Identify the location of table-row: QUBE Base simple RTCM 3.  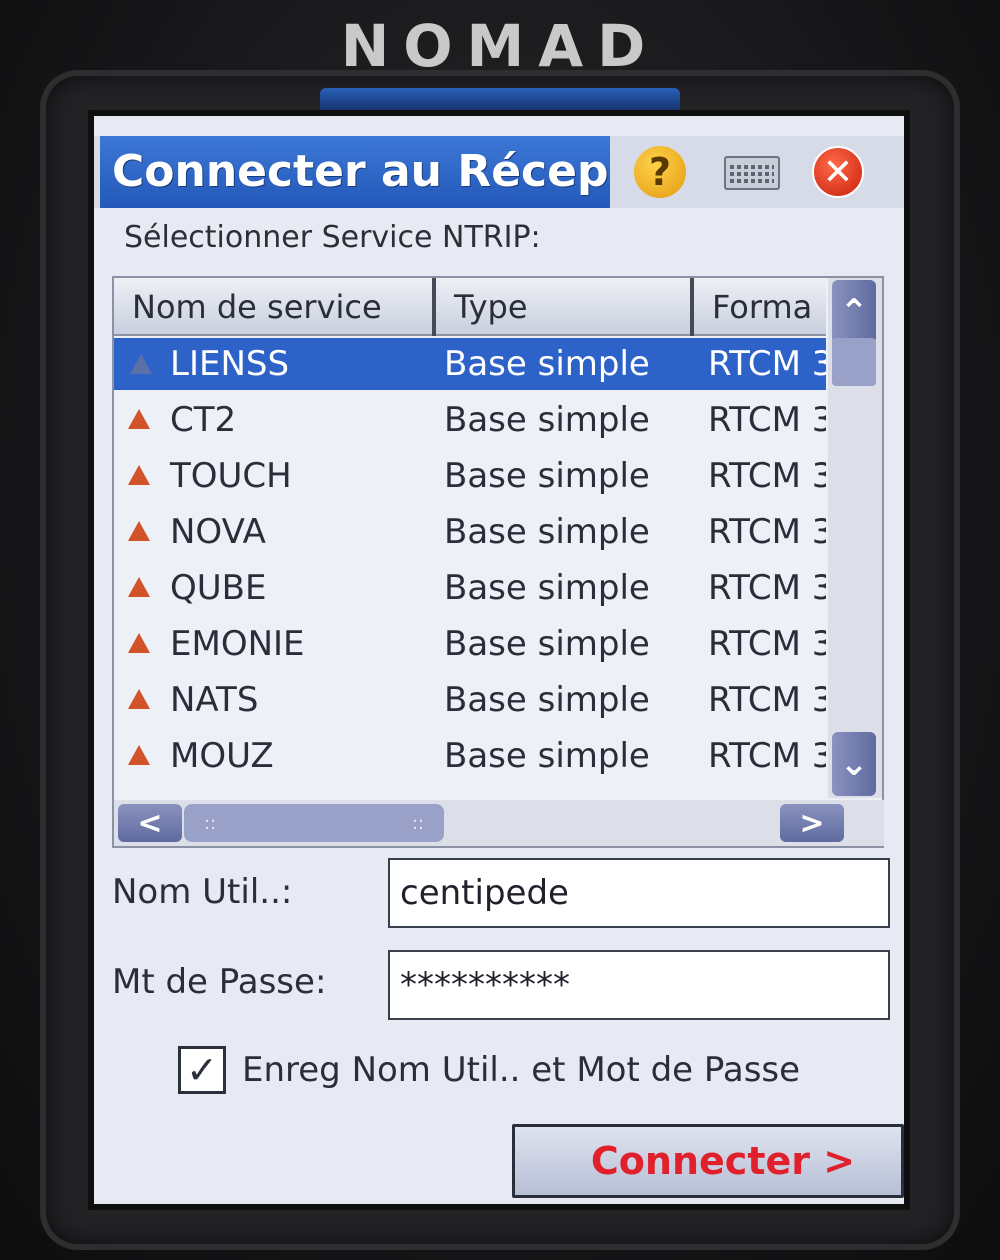
(470, 590).